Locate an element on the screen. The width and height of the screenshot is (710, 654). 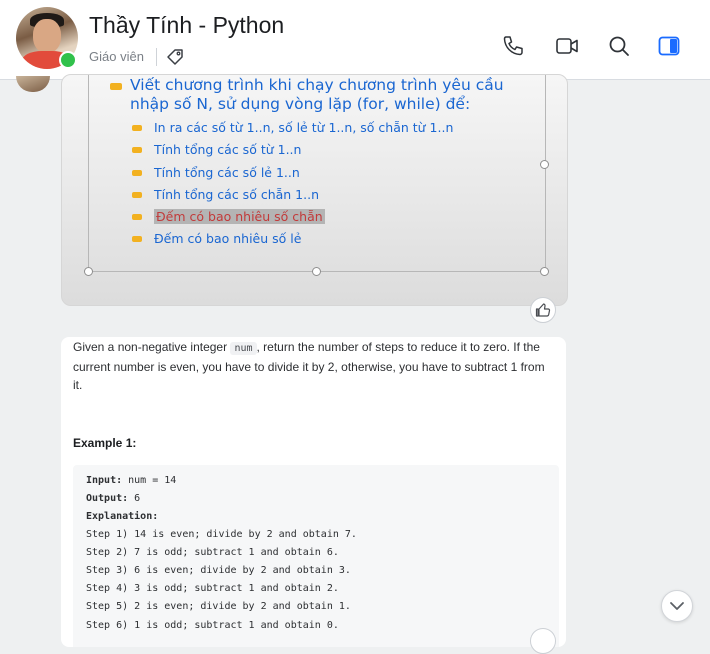
slide-sub-item: Tính tổng các số lẻ 1..n is located at coordinates (336, 173).